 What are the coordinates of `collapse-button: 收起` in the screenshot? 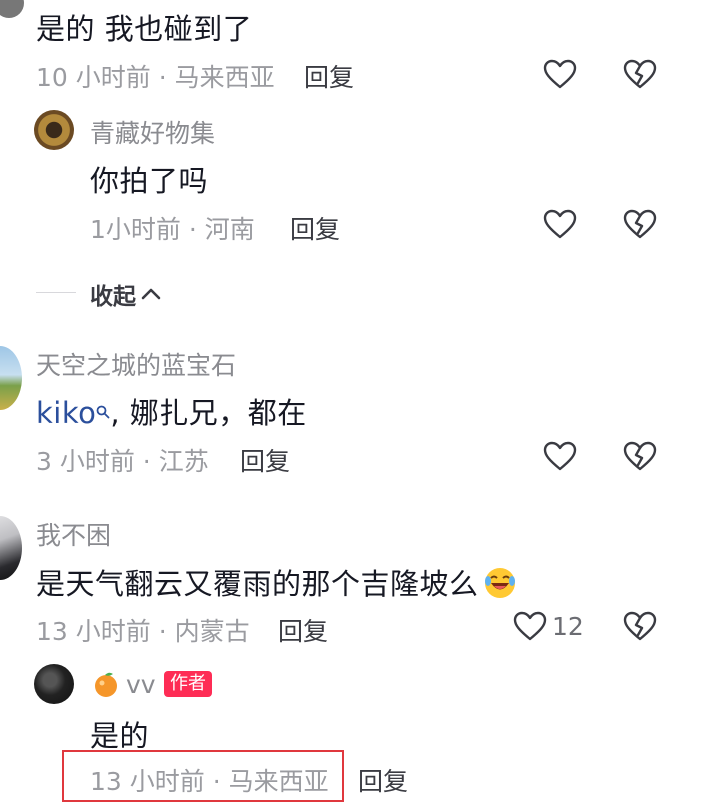 It's located at (126, 294).